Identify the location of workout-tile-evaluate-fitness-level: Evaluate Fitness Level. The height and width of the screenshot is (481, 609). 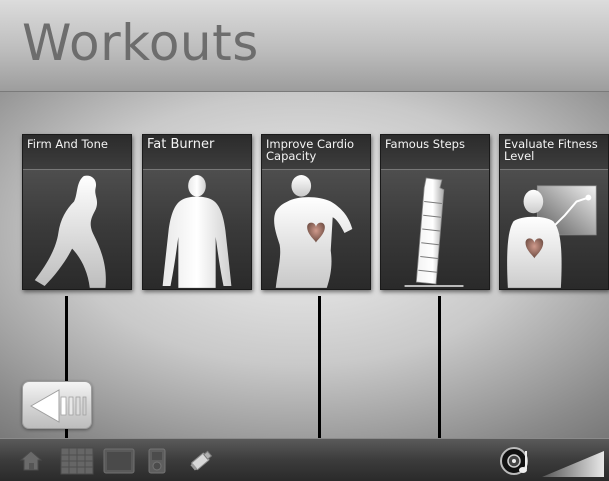
(554, 212).